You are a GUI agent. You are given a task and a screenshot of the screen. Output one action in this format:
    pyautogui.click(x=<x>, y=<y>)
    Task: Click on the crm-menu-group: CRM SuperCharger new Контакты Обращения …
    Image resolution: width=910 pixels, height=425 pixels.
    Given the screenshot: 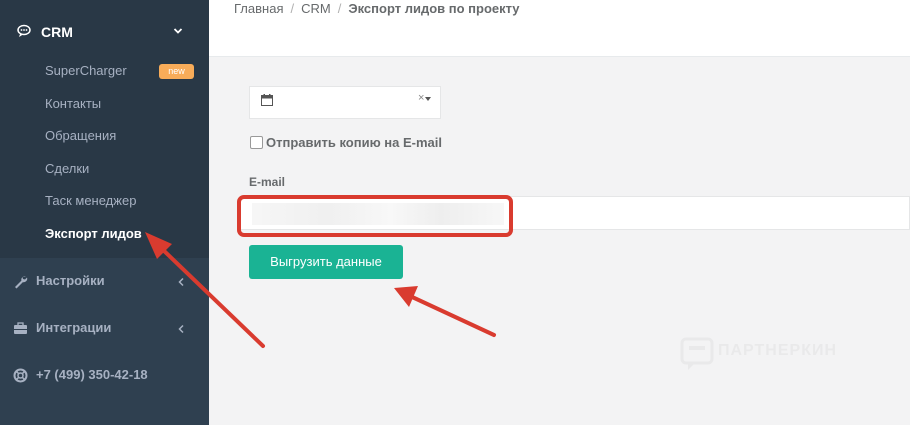 What is the action you would take?
    pyautogui.click(x=104, y=129)
    